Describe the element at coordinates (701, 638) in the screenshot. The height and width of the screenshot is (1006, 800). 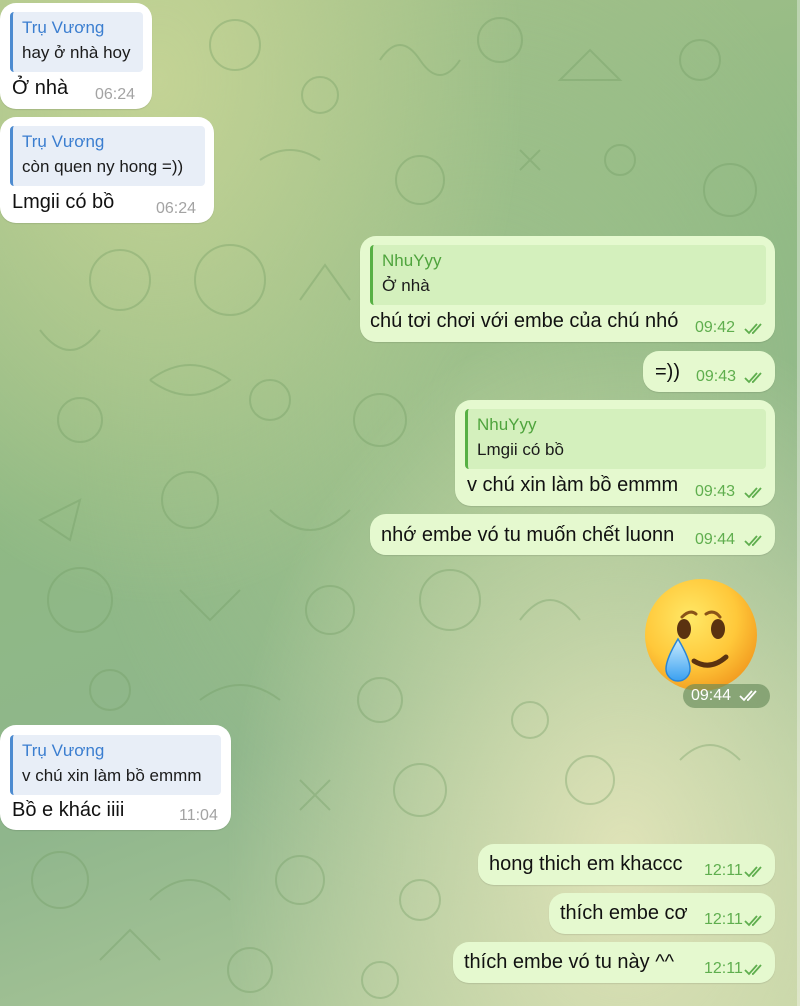
I see `smiling-face-with-tear-icon` at that location.